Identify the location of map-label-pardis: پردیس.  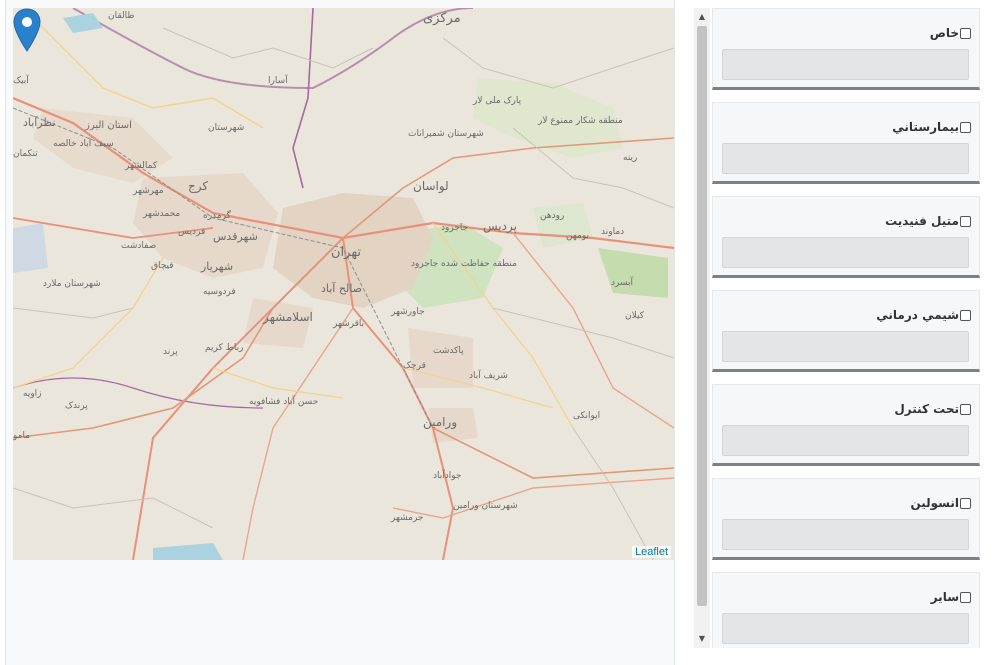
(500, 226).